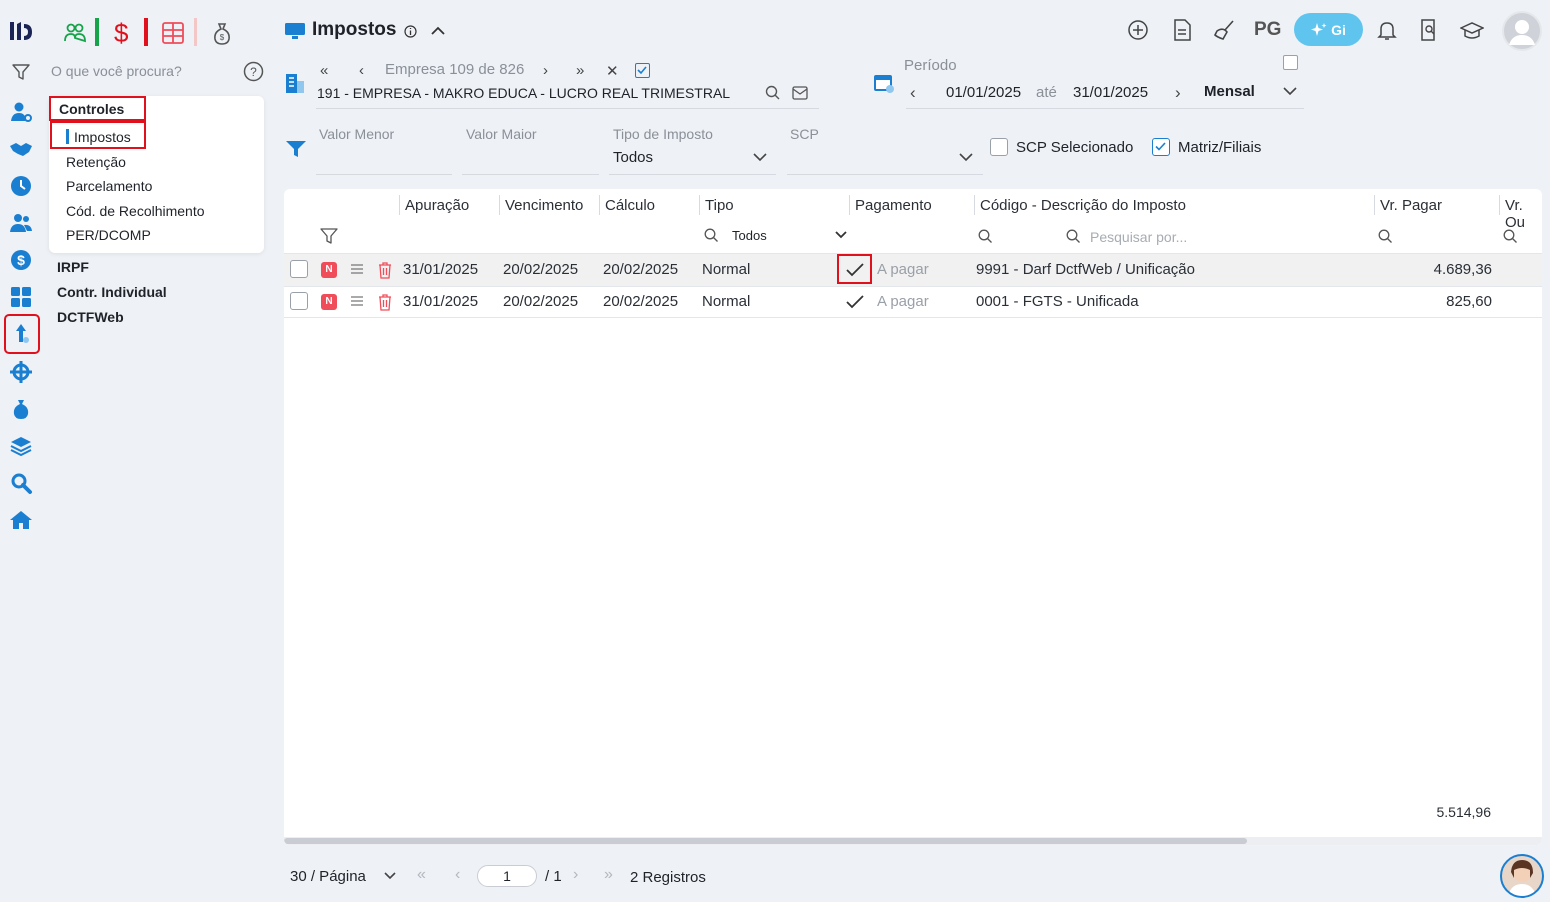 The width and height of the screenshot is (1550, 902). Describe the element at coordinates (21, 186) in the screenshot. I see `clock-icon` at that location.